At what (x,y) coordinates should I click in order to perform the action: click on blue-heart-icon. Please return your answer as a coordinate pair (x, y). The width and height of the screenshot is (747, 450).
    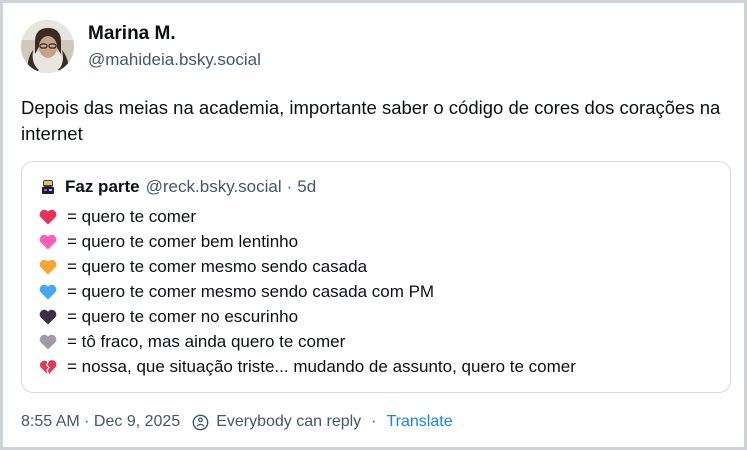
    Looking at the image, I should click on (48, 292).